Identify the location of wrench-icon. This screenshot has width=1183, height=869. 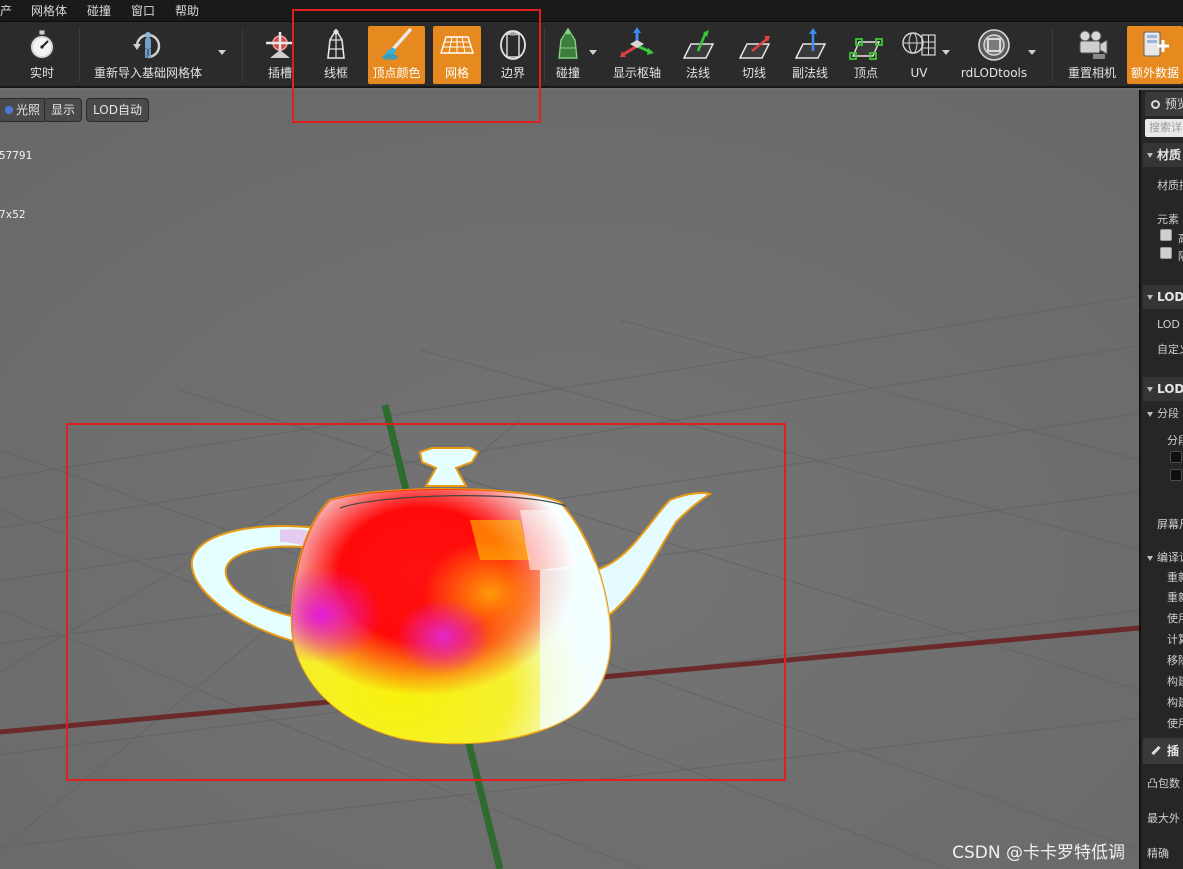
(1156, 750).